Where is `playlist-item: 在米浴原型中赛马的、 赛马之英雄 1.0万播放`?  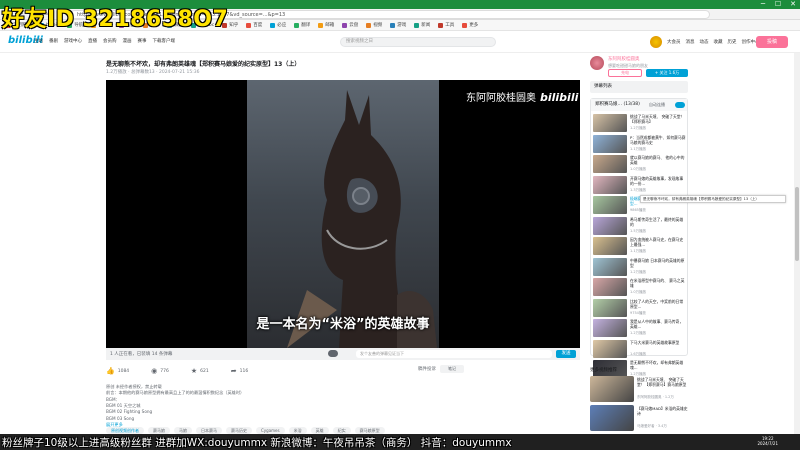
playlist-item: 在米浴原型中赛马的、 赛马之英雄 1.0万播放 is located at coordinates (640, 287).